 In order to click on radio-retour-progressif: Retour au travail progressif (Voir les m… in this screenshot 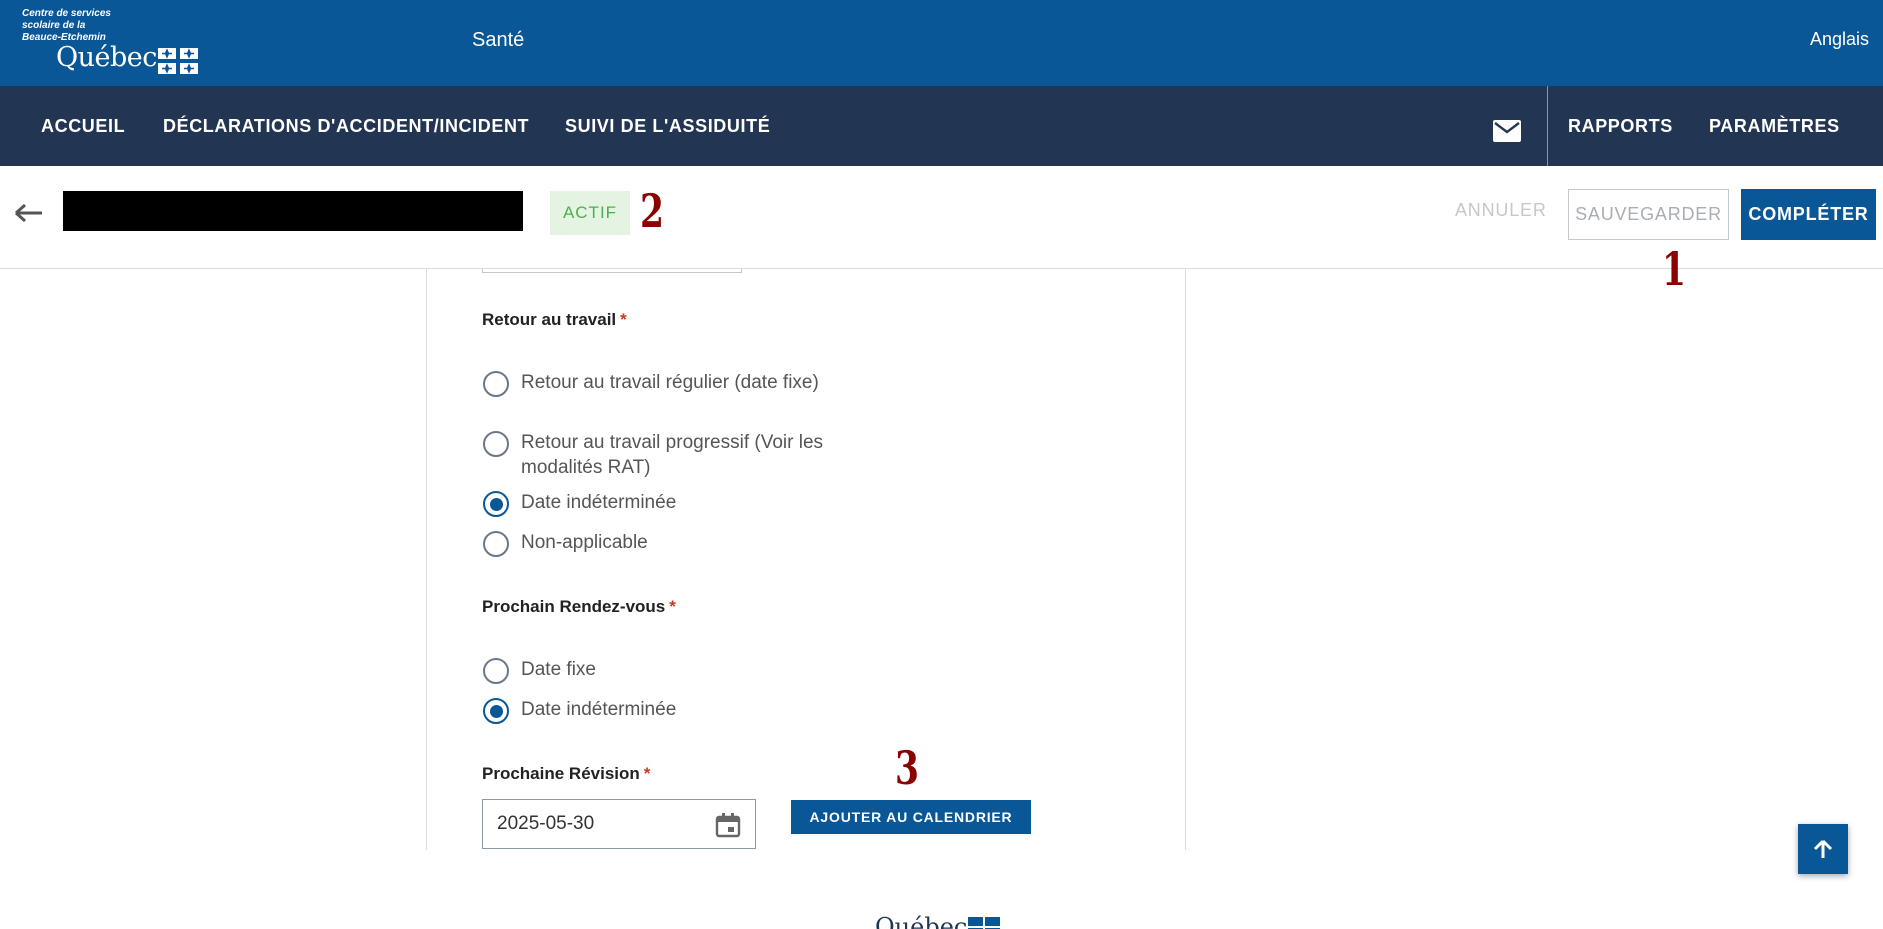, I will do `click(653, 455)`.